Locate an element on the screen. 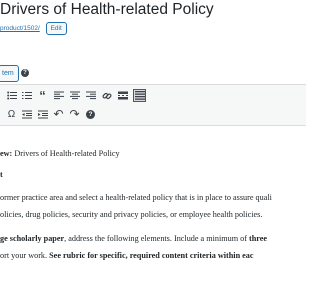 Image resolution: width=320 pixels, height=300 pixels. permalink-row: product/1502/ Edit is located at coordinates (33, 29).